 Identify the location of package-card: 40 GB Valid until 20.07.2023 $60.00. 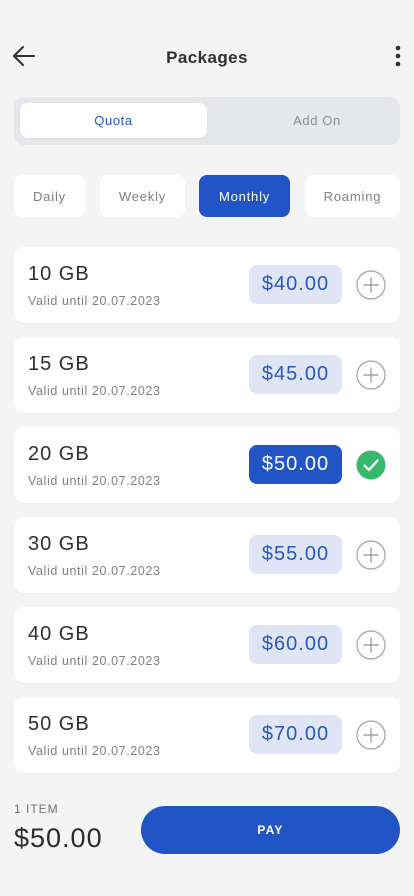
(207, 645).